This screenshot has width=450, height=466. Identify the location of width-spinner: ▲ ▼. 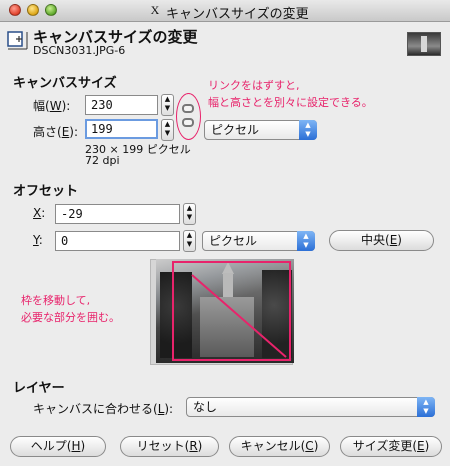
(167, 105).